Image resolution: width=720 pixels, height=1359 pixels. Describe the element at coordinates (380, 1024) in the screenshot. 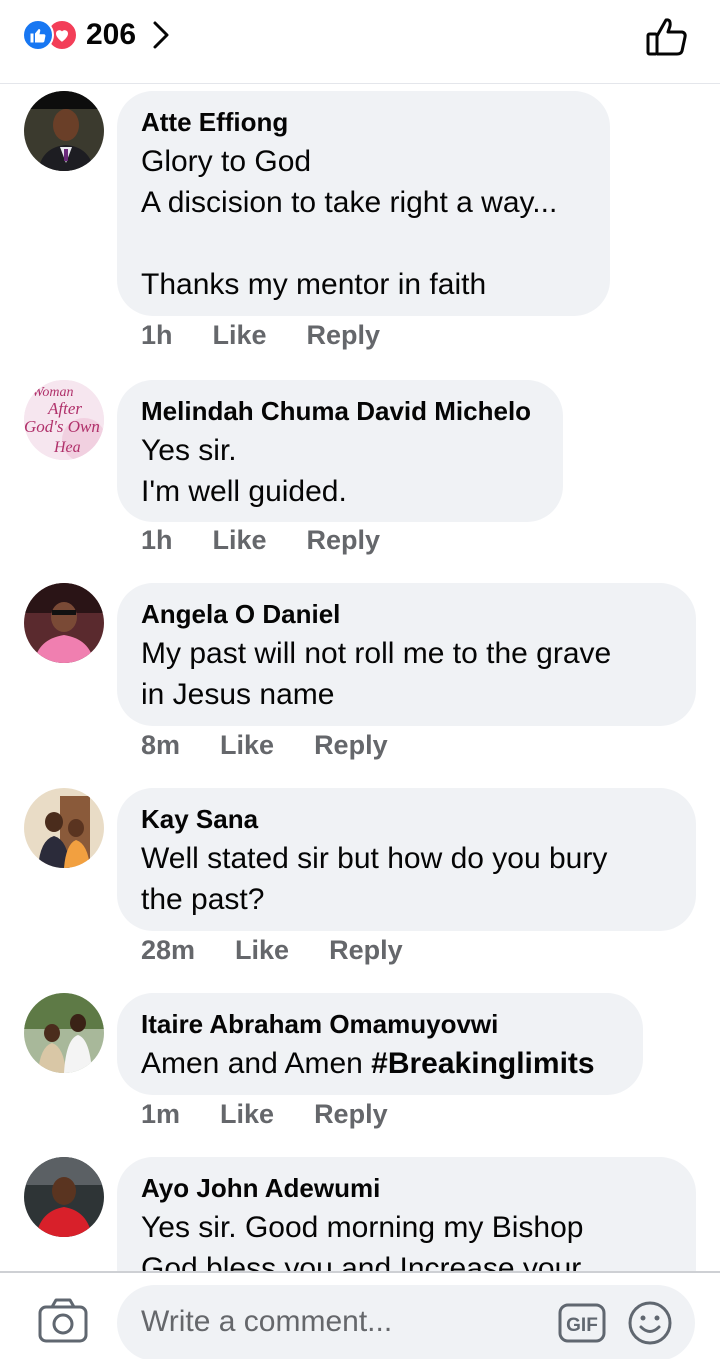

I see `comment-author: Itaire Abraham Omamuyovwi` at that location.